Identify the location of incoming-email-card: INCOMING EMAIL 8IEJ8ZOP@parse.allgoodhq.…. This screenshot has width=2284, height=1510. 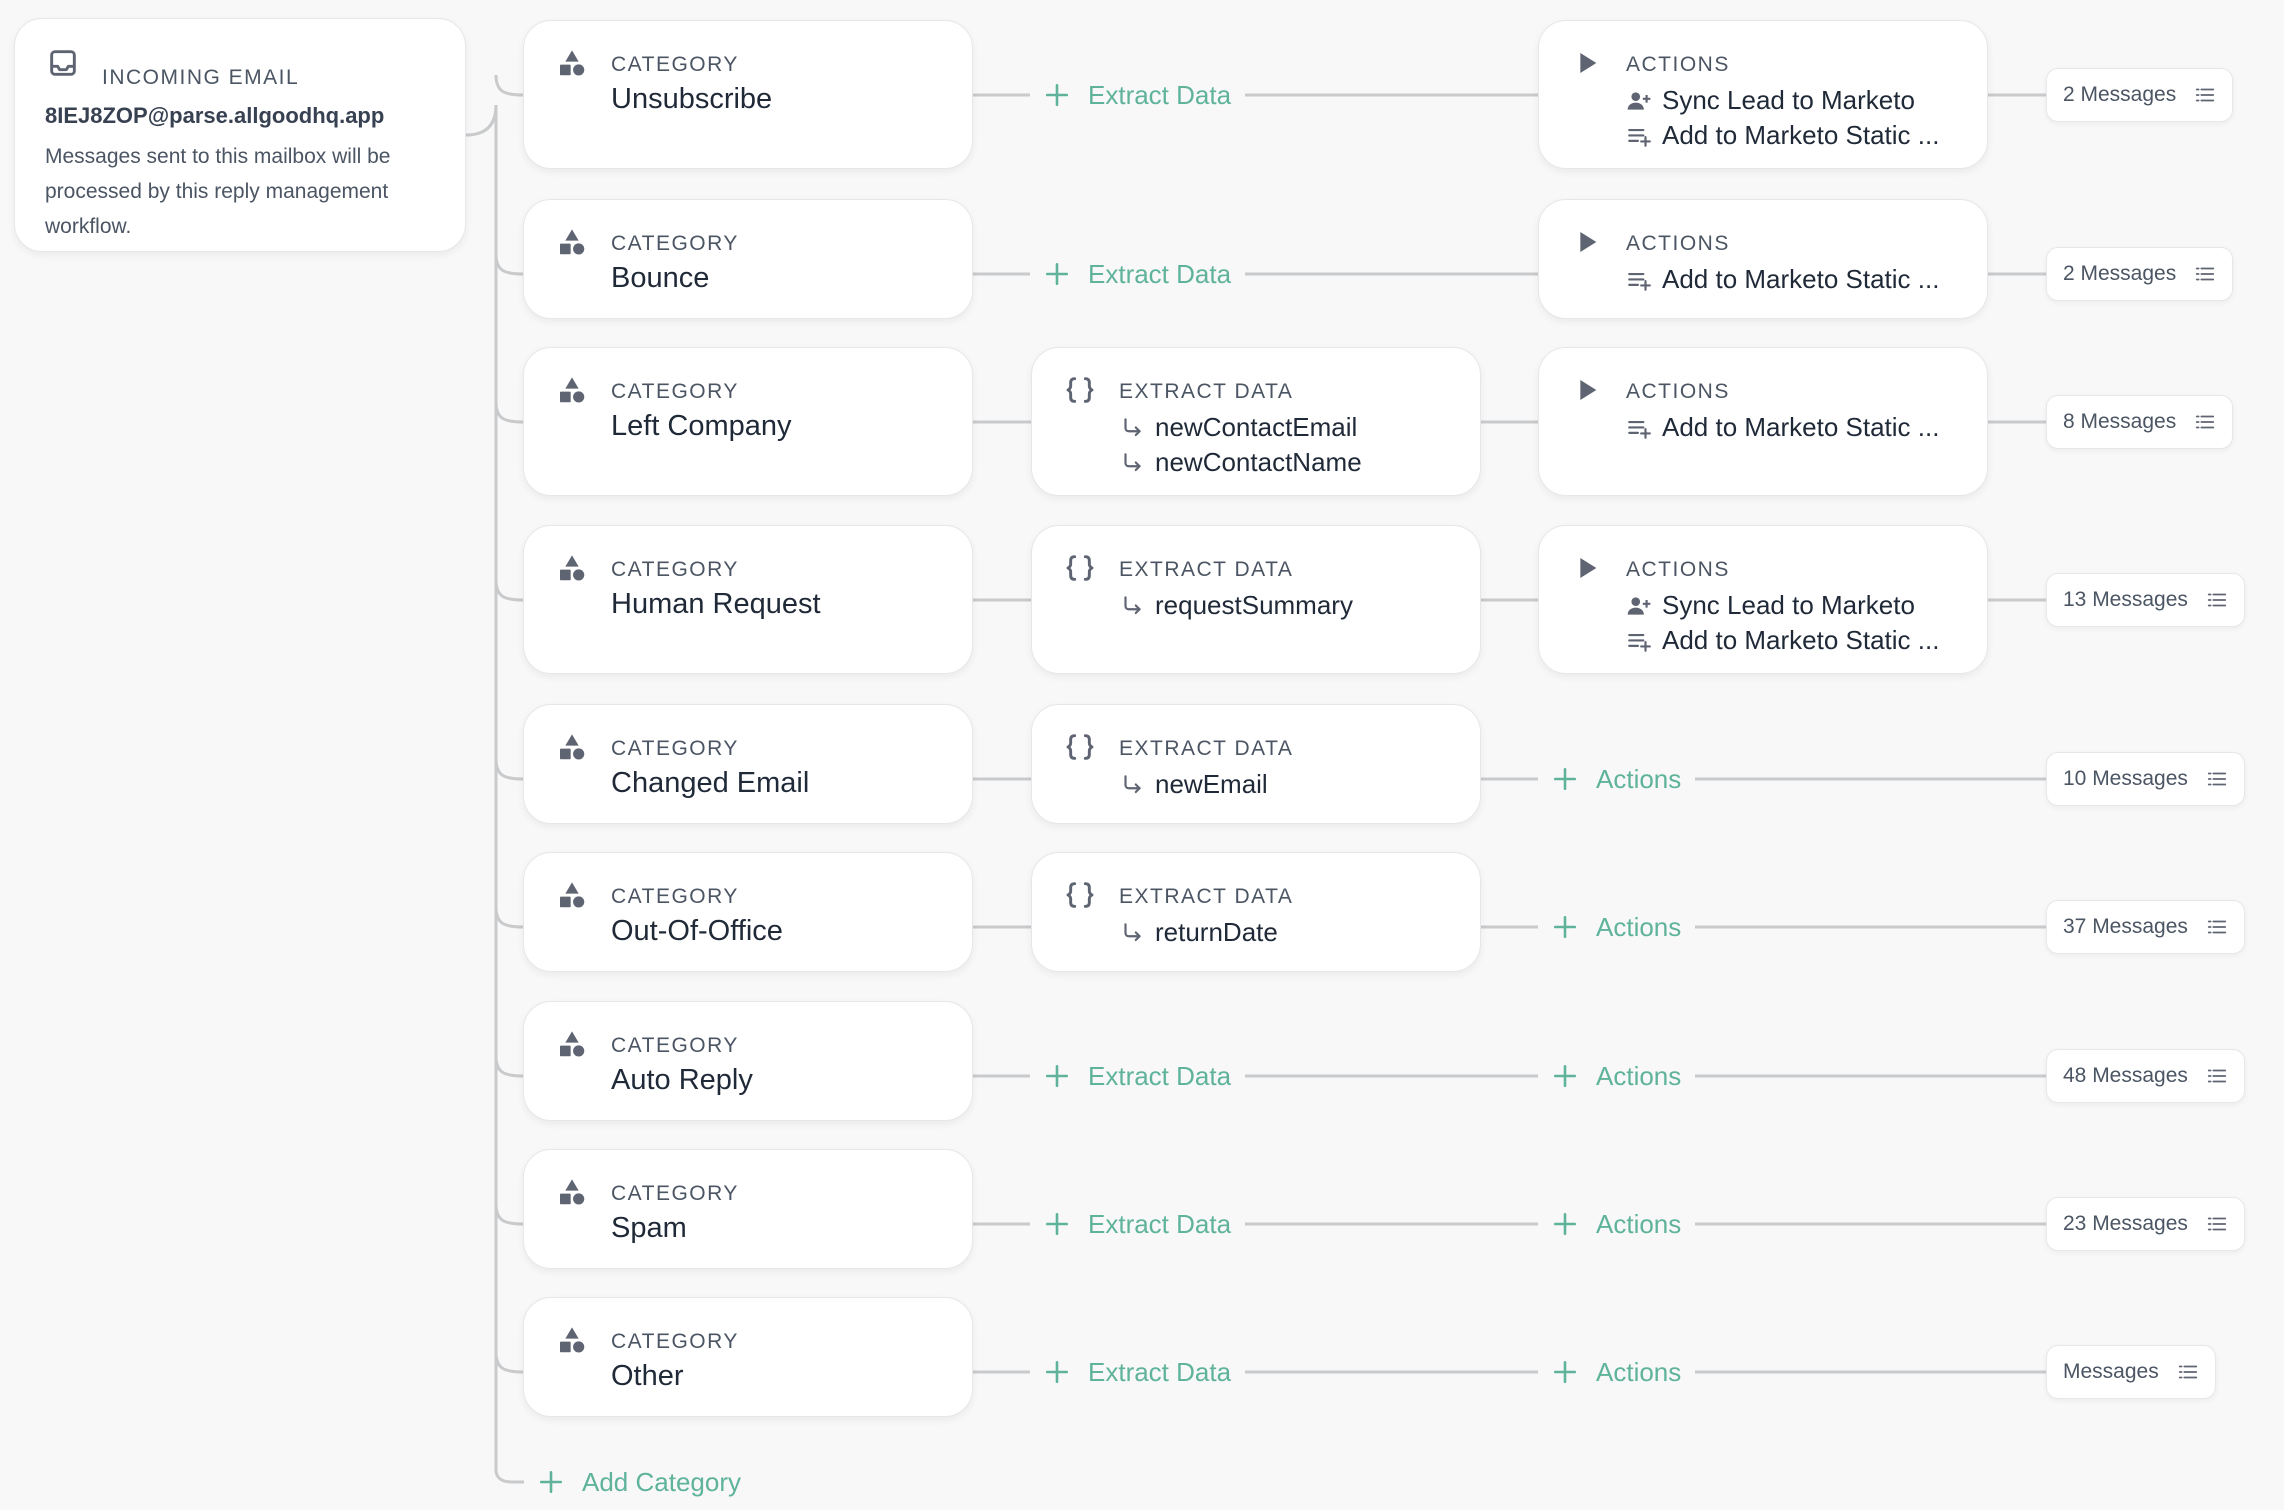
(240, 135).